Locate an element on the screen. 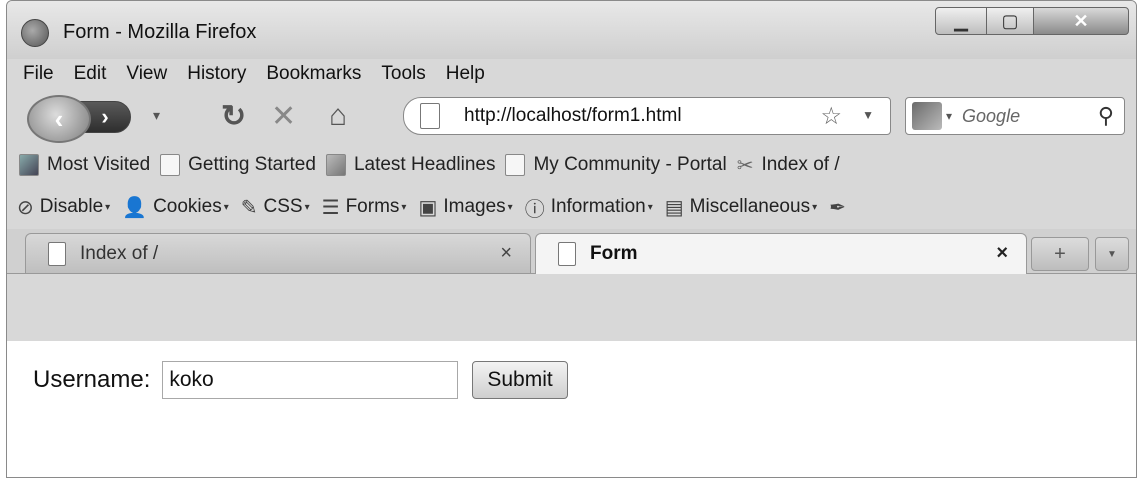 Image resolution: width=1143 pixels, height=478 pixels. stop-icon: ✕ is located at coordinates (283, 116).